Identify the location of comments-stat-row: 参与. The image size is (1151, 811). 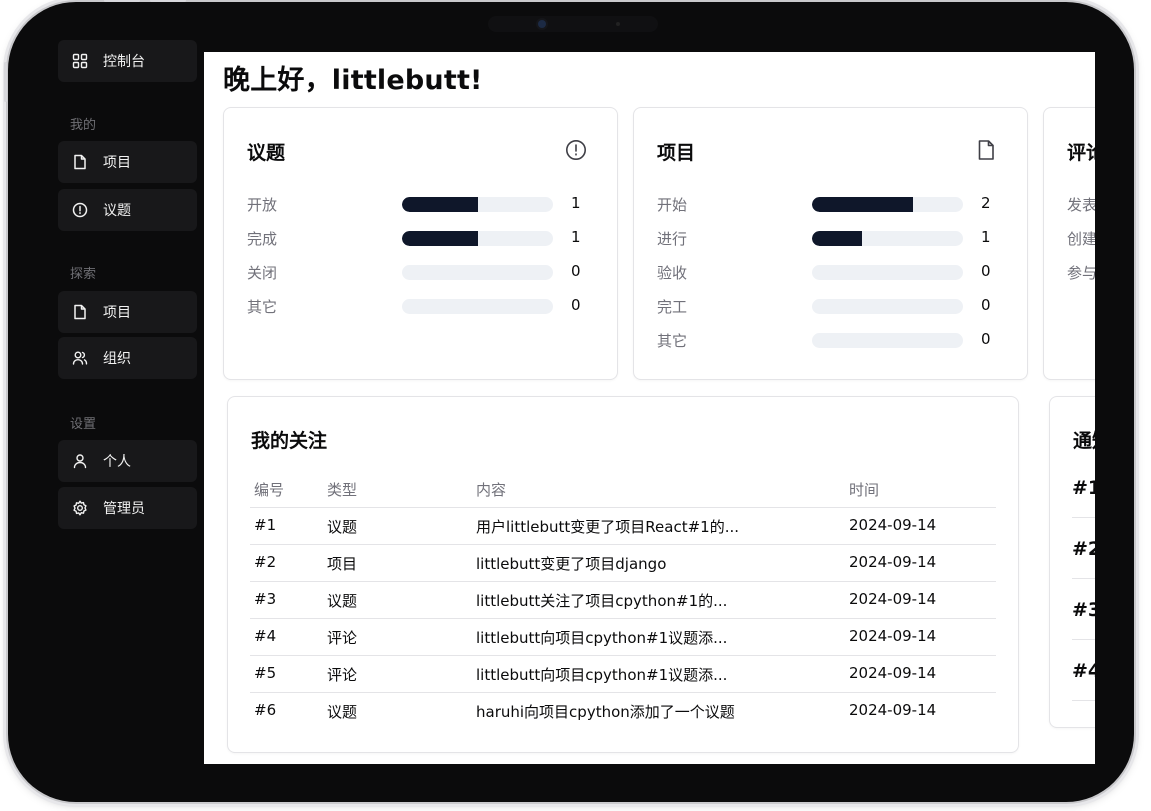
(1081, 272).